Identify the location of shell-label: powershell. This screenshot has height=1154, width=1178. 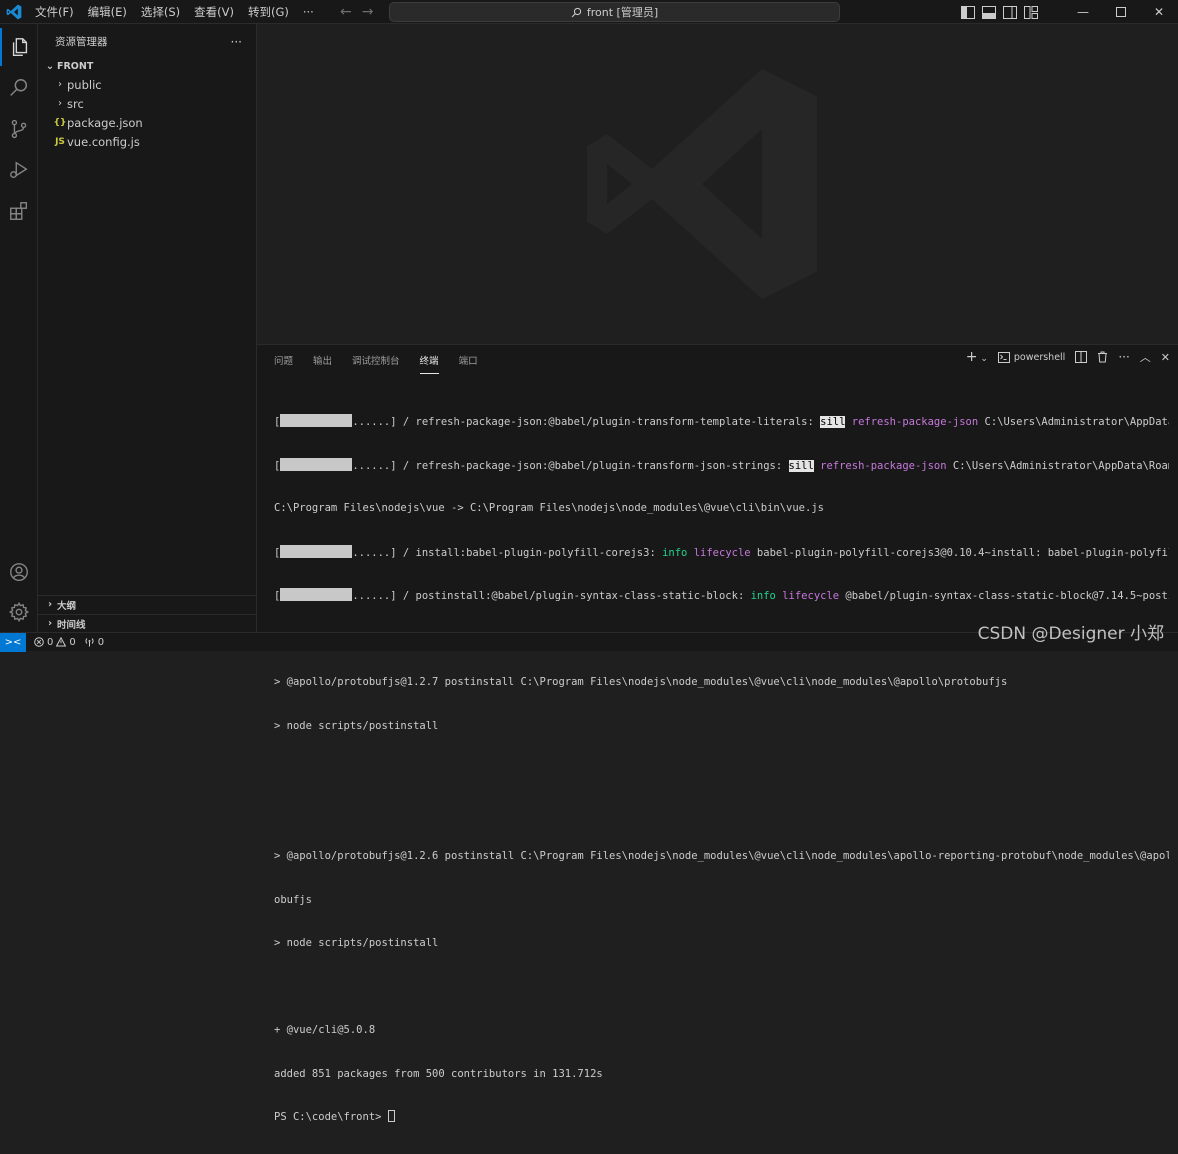
(1039, 357).